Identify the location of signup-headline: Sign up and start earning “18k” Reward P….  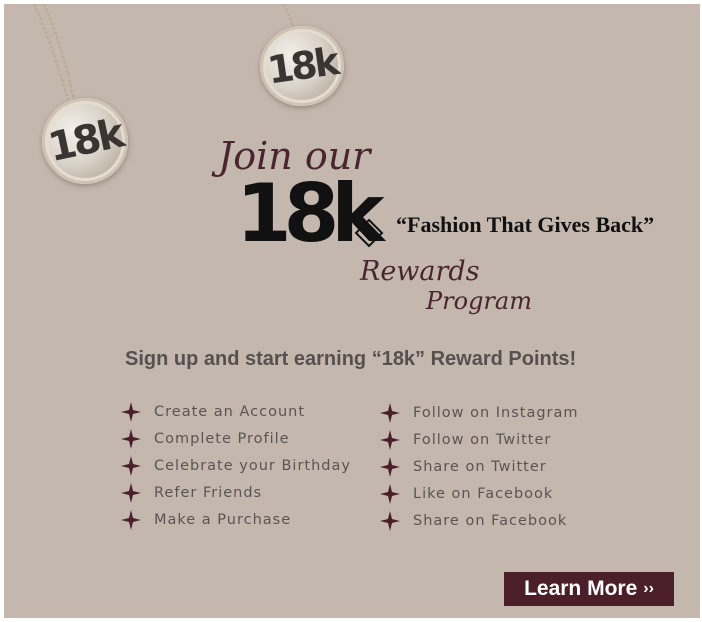
(351, 359).